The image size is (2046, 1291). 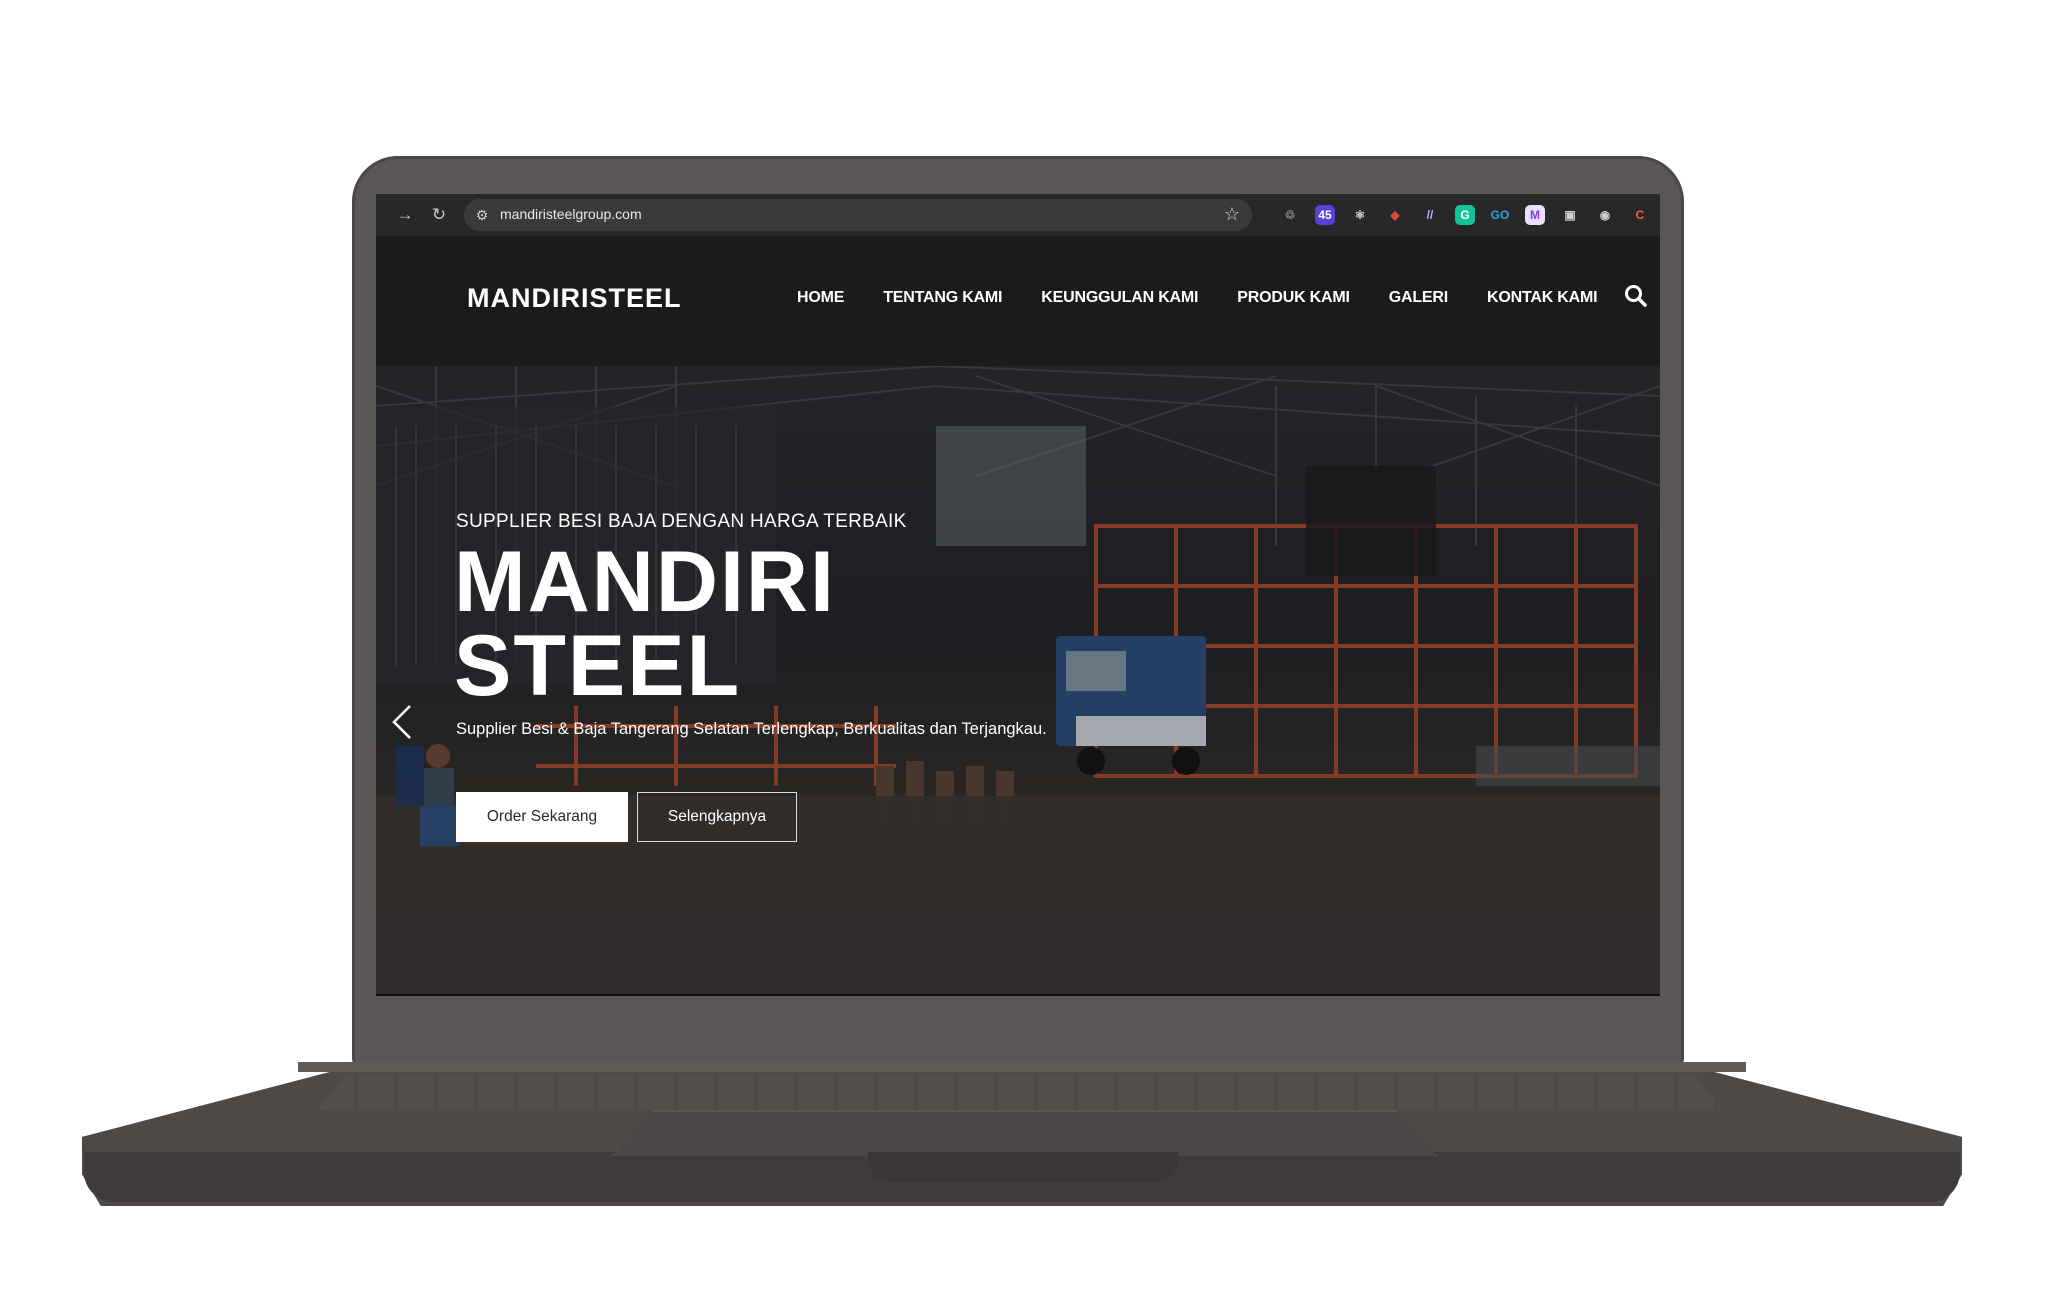 I want to click on laptop-notch, so click(x=1023, y=1167).